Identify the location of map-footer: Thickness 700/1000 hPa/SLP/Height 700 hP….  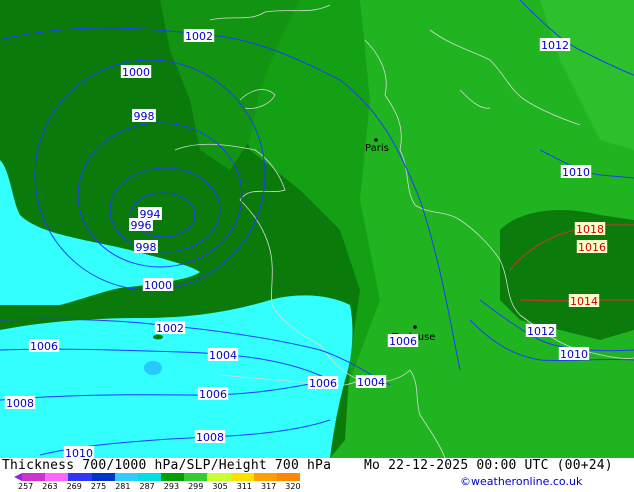
(317, 475).